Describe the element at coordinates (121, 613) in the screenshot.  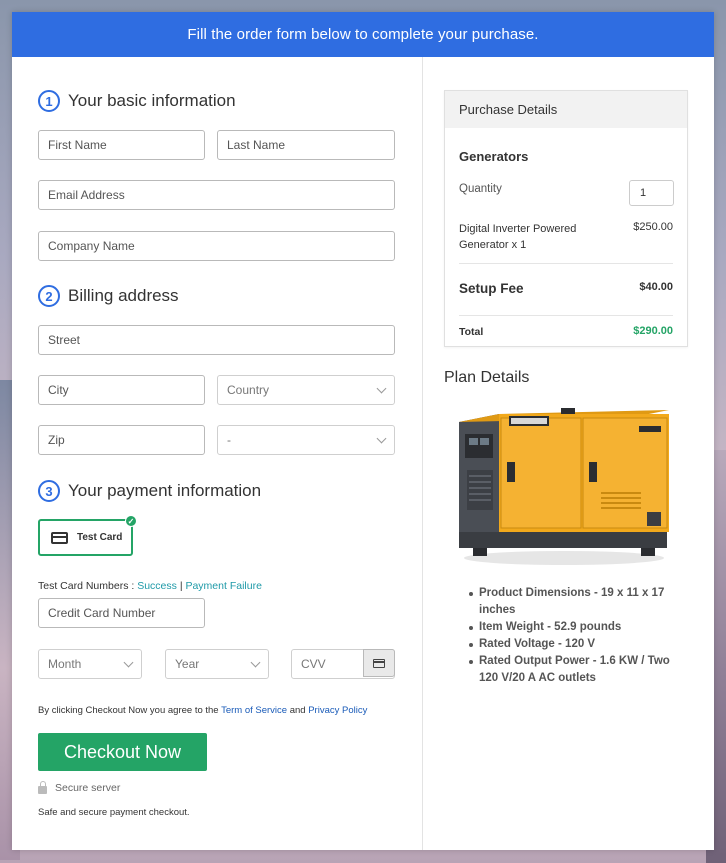
I see `card-number-input: Credit Card Number` at that location.